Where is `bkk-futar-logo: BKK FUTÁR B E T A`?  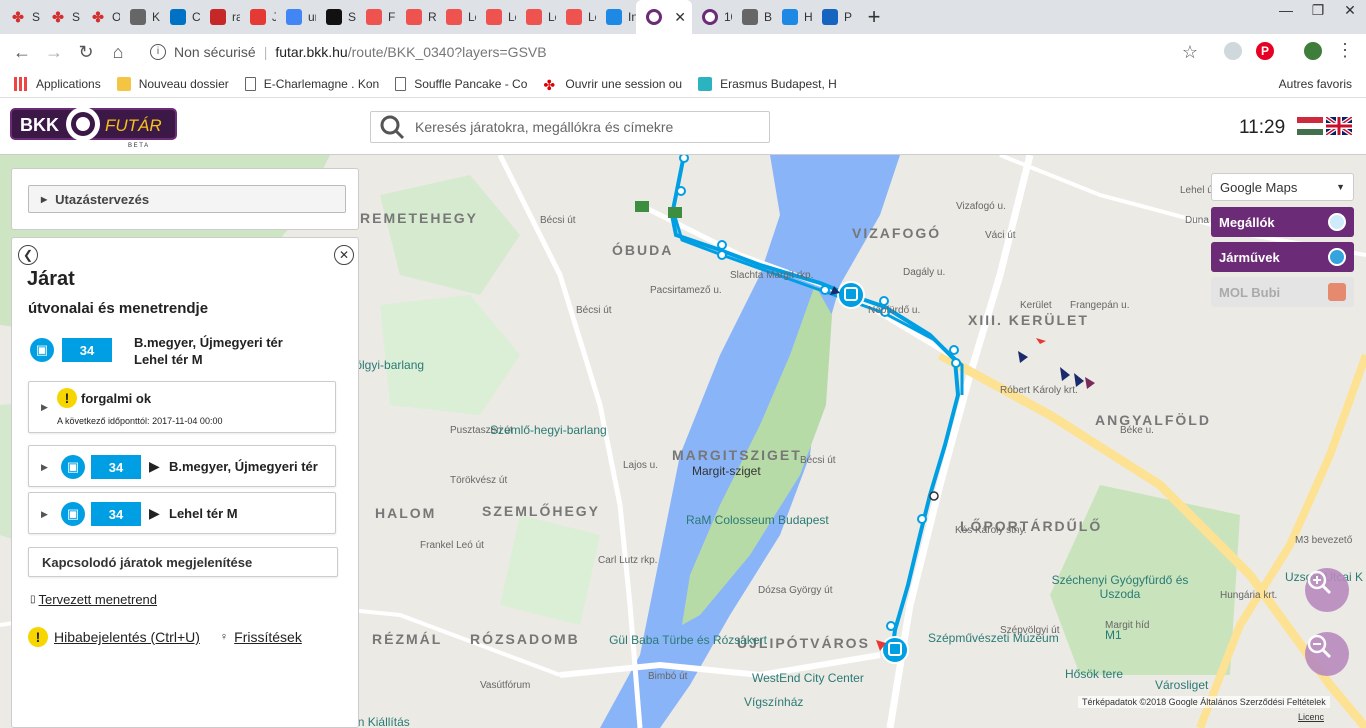 bkk-futar-logo: BKK FUTÁR B E T A is located at coordinates (94, 127).